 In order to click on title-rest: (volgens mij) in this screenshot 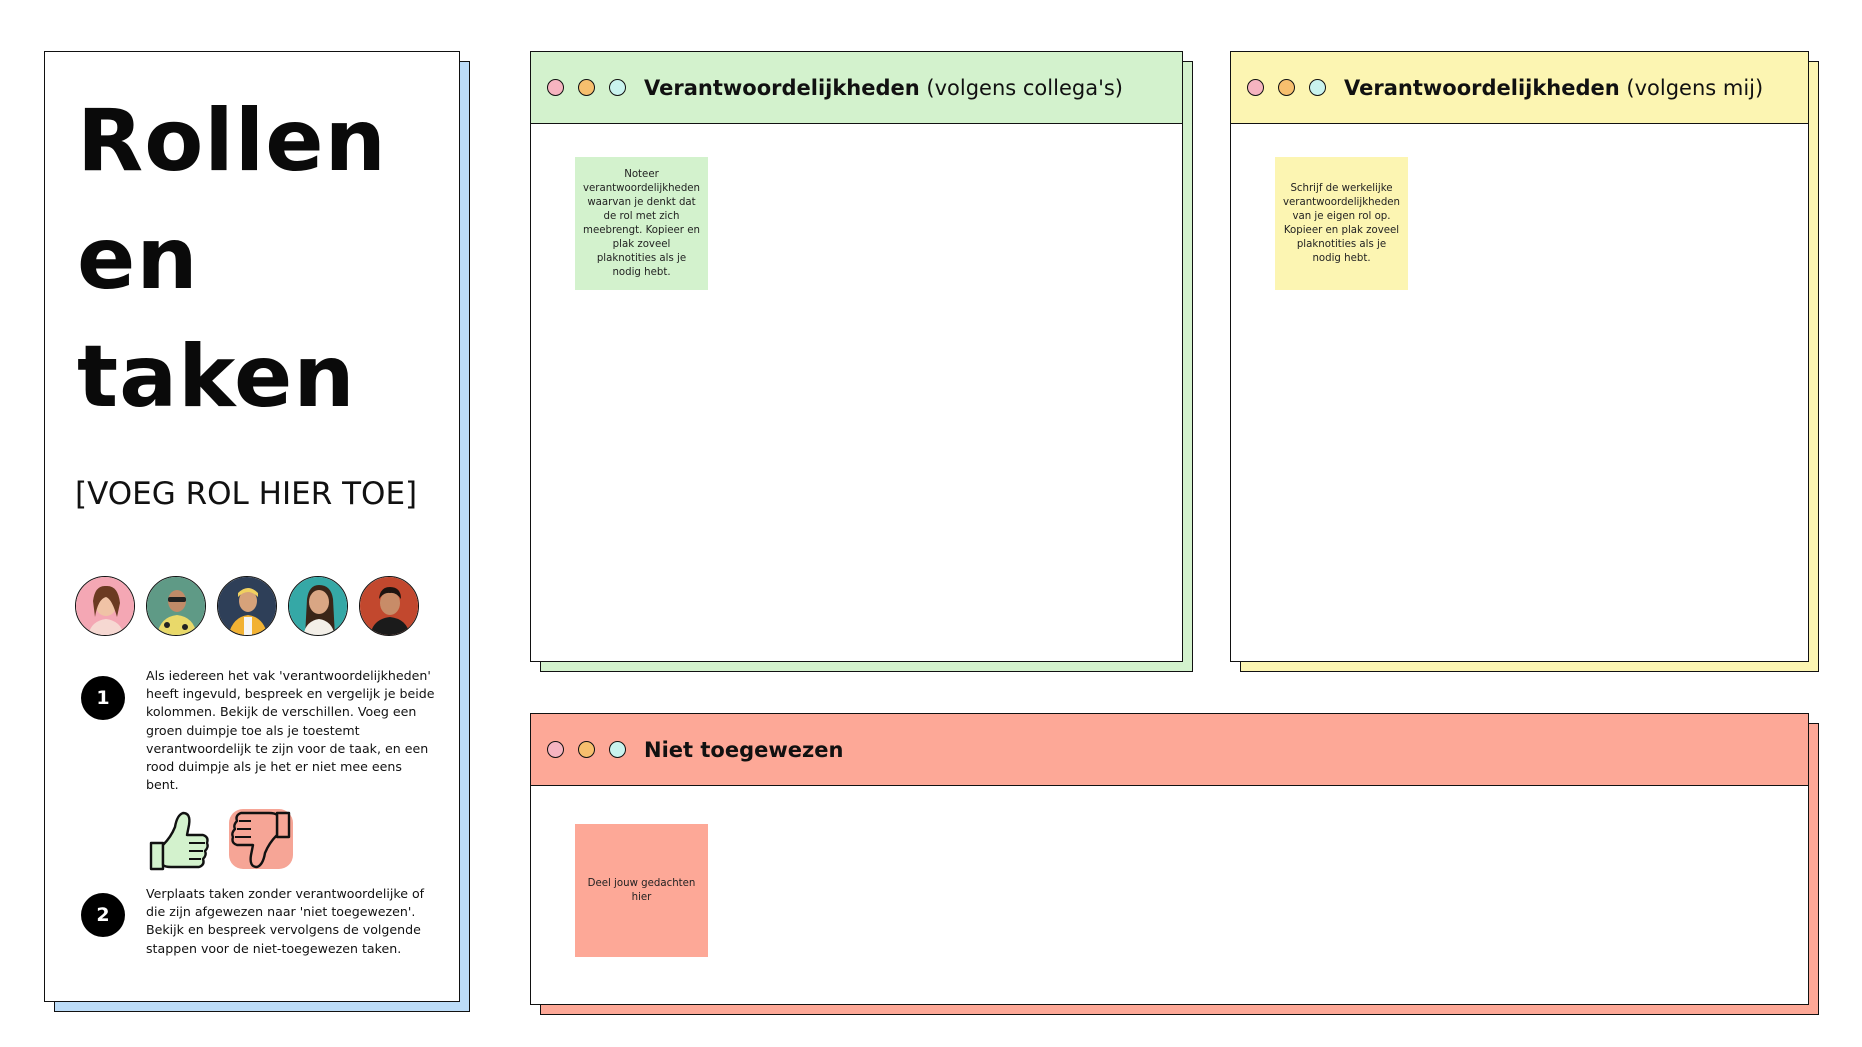, I will do `click(1691, 87)`.